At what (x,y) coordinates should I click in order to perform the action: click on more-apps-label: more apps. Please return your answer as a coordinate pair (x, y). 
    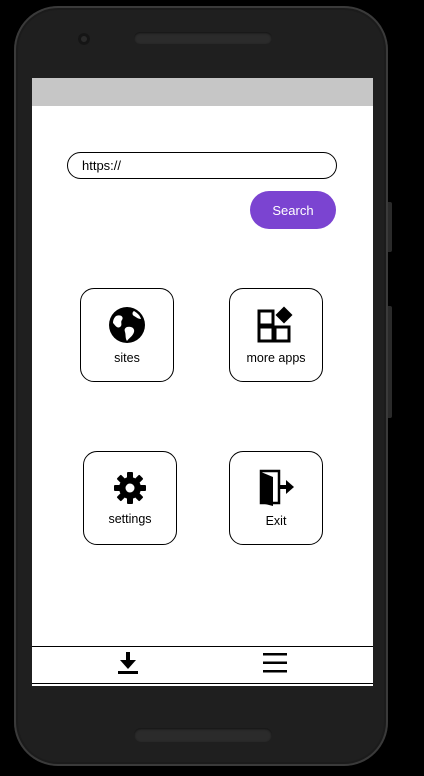
    Looking at the image, I should click on (276, 358).